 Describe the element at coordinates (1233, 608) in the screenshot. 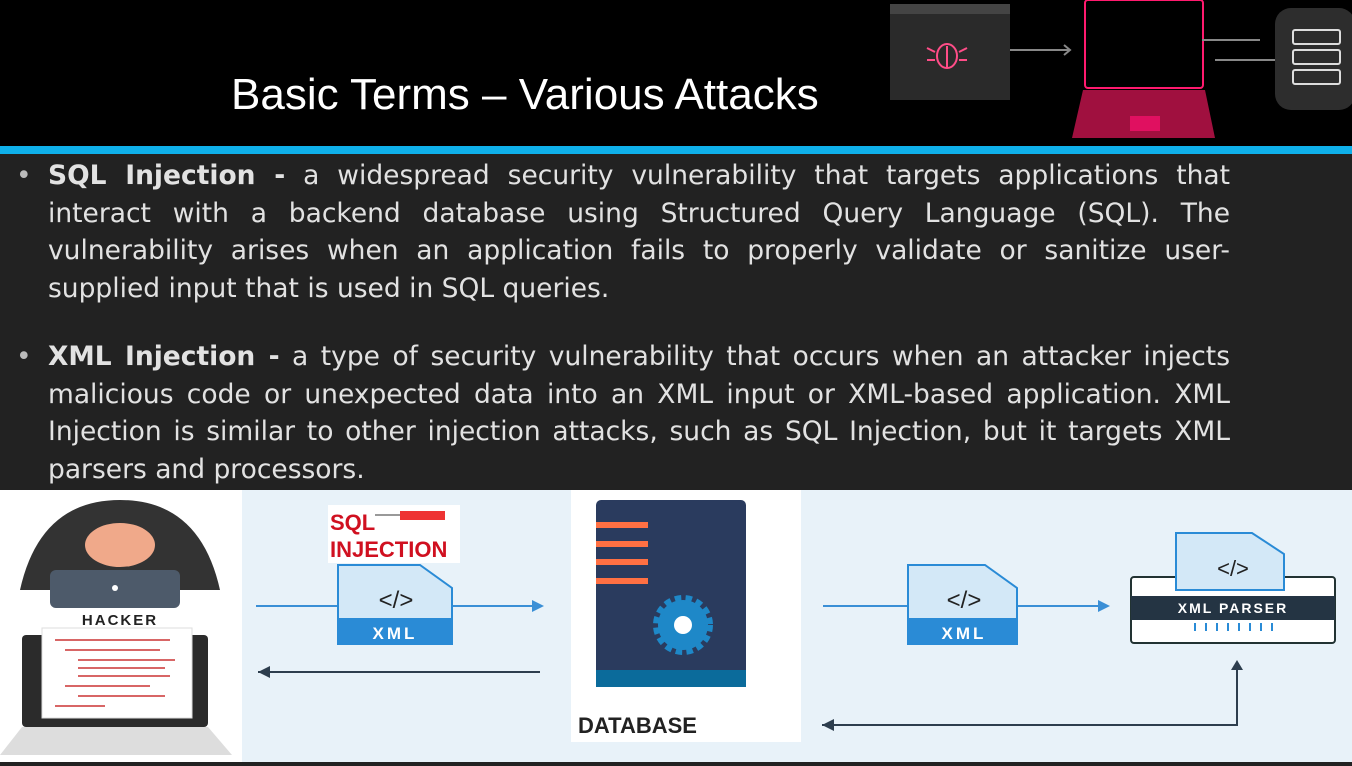

I see `parser-label: XML PARSER` at that location.